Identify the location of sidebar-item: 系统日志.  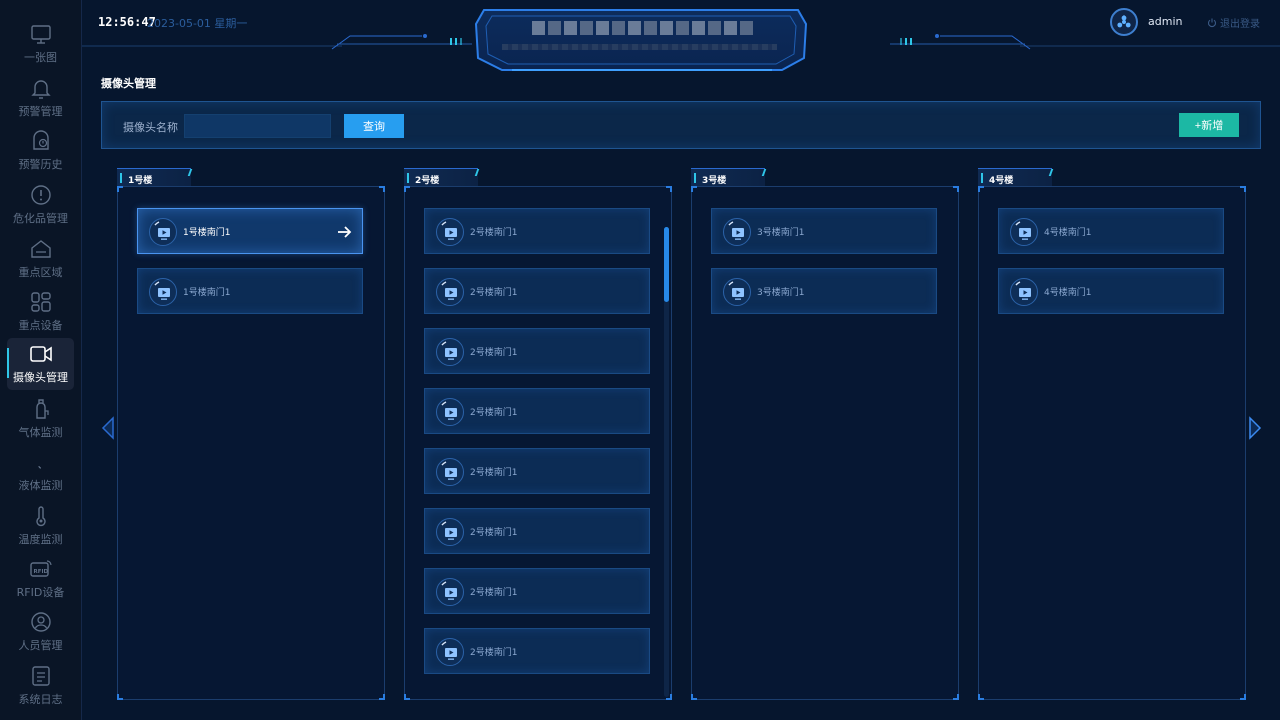
(40, 686).